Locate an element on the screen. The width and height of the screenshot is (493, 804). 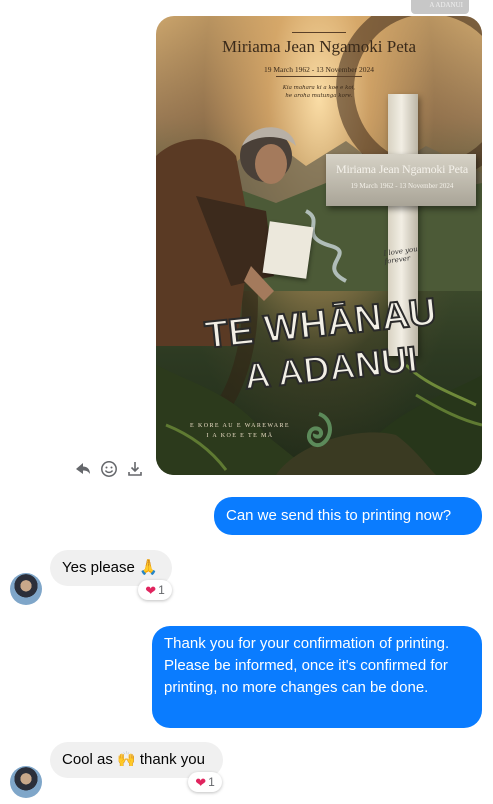
share-icon is located at coordinates (83, 469).